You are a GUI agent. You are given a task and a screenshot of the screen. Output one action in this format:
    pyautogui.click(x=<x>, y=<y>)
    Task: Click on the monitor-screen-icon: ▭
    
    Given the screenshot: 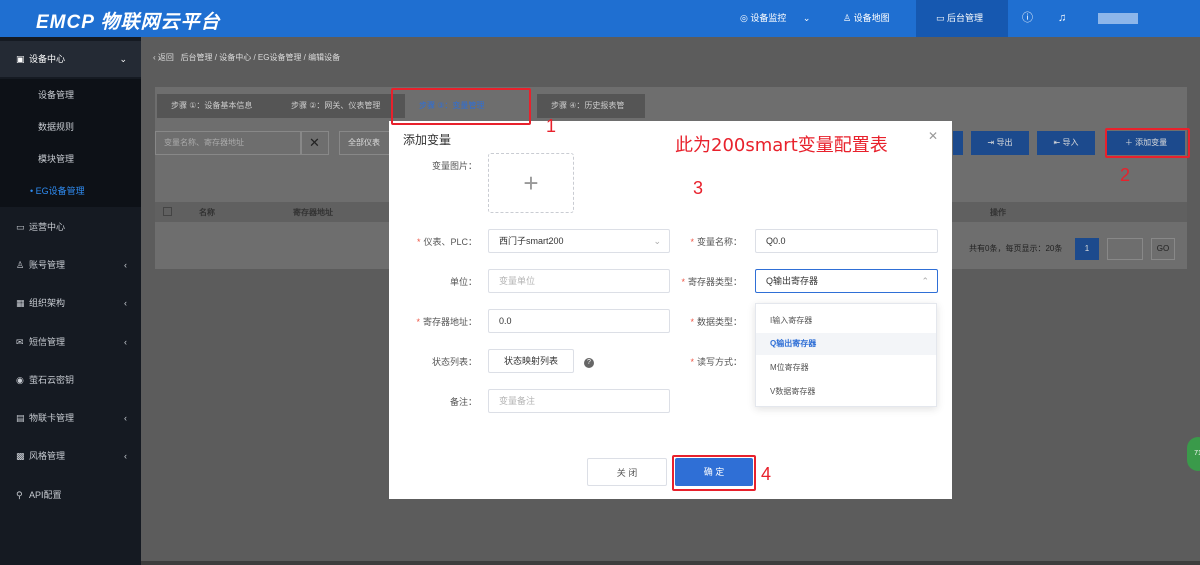 What is the action you would take?
    pyautogui.click(x=942, y=18)
    